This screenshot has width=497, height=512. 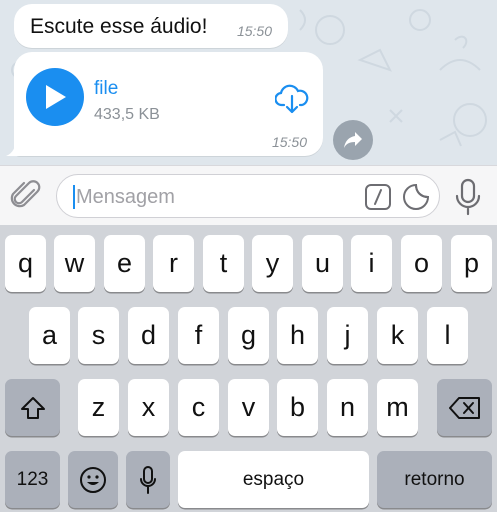 What do you see at coordinates (223, 263) in the screenshot?
I see `key-t: t` at bounding box center [223, 263].